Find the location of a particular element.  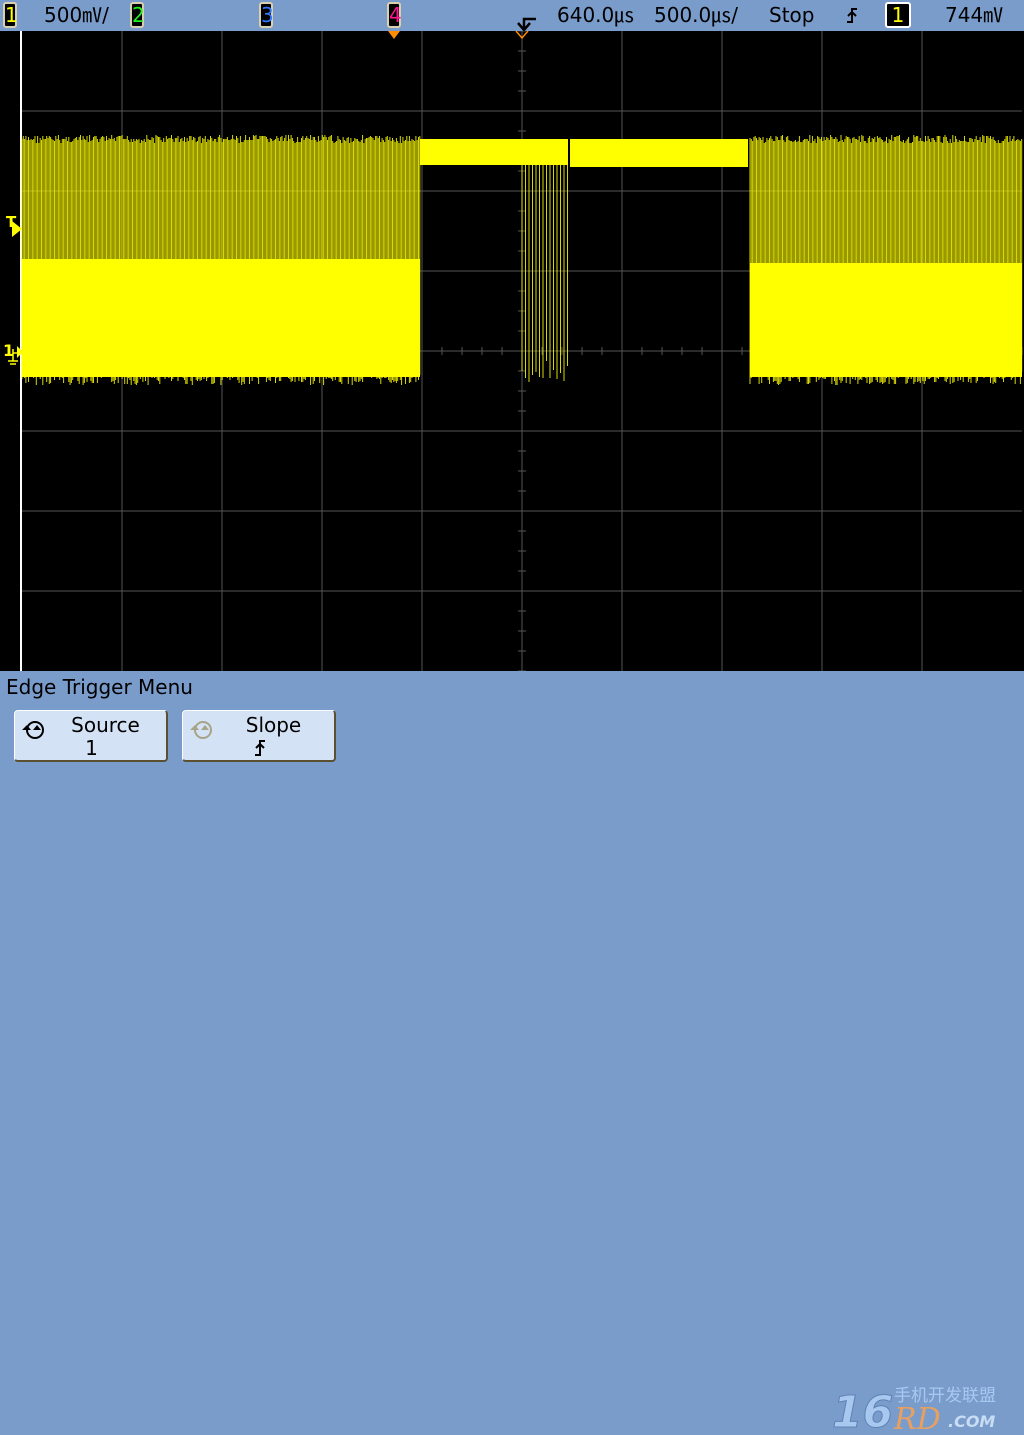

channel-1-scale: 500㎷/ is located at coordinates (76, 15).